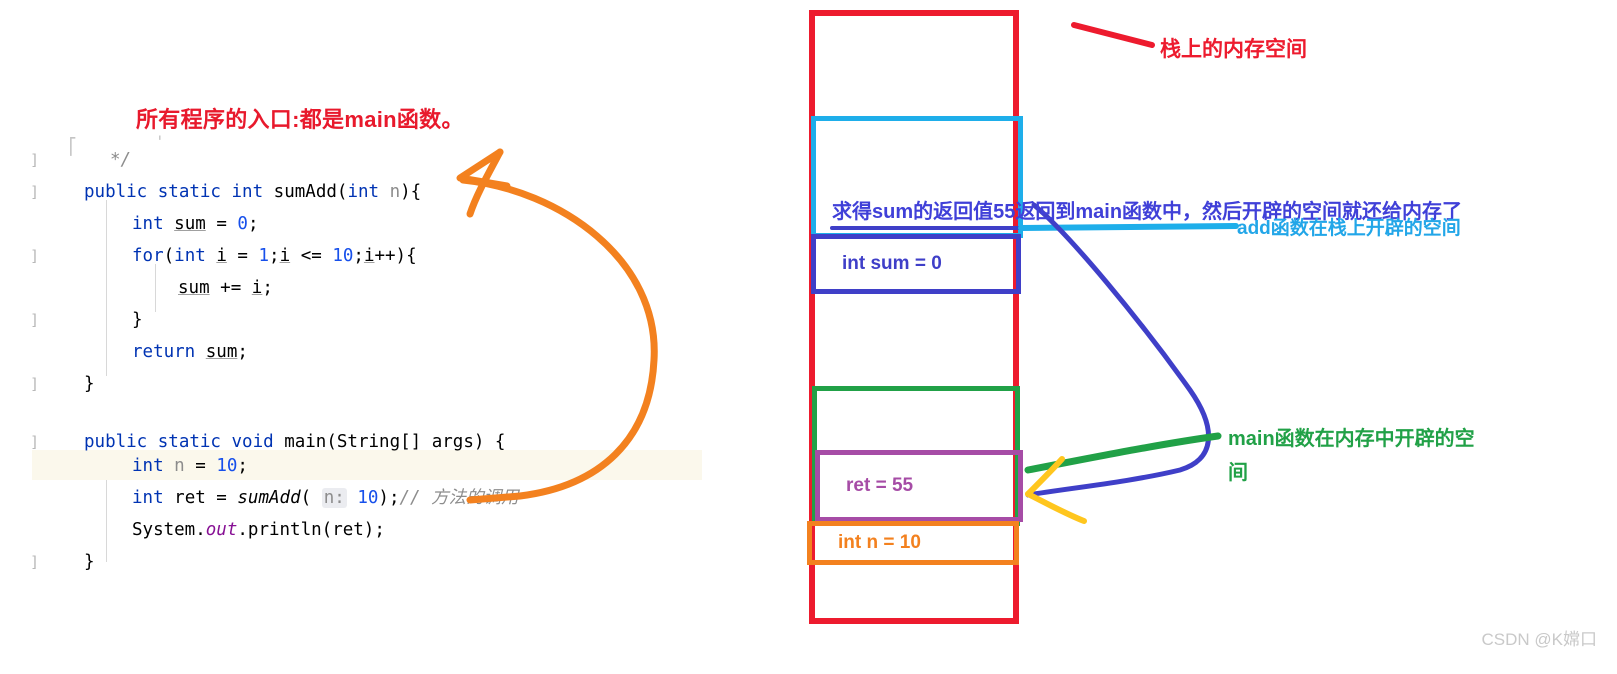  What do you see at coordinates (1351, 456) in the screenshot?
I see `main-frame-label: main函数在内存中开辟的空间` at bounding box center [1351, 456].